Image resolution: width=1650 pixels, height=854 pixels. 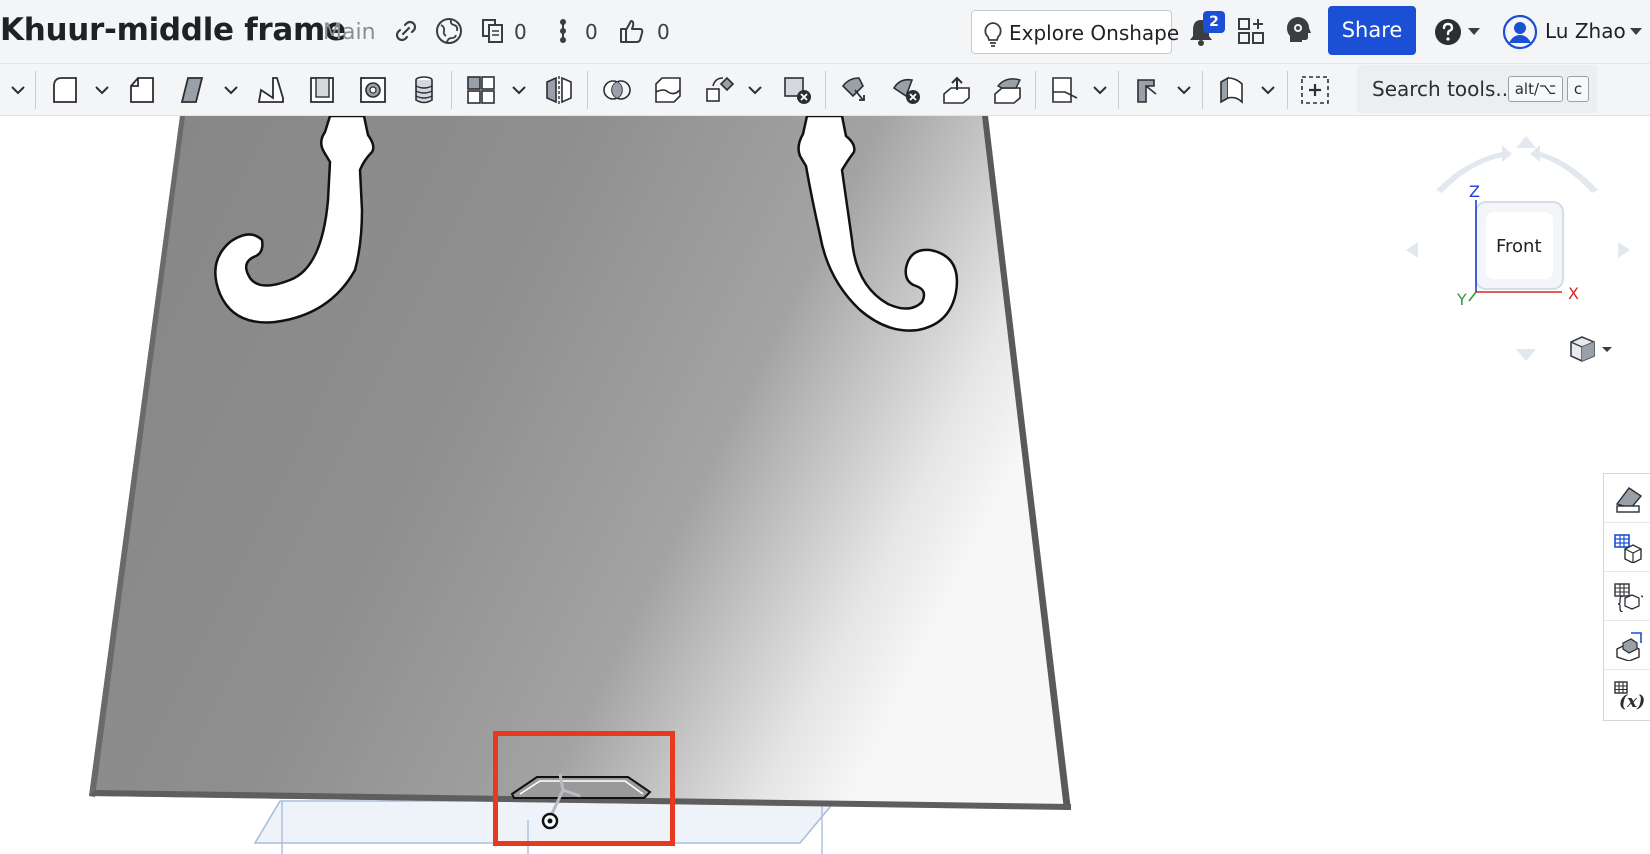 What do you see at coordinates (1564, 169) in the screenshot?
I see `rotate-right-arrow` at bounding box center [1564, 169].